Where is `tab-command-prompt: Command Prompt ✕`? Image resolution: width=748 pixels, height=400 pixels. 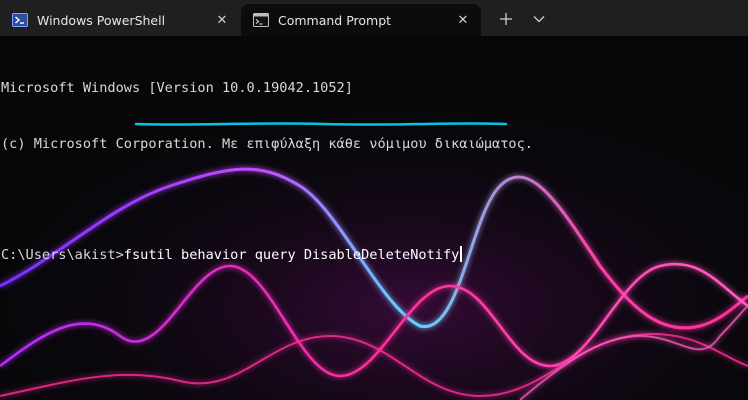
tab-command-prompt: Command Prompt ✕ is located at coordinates (361, 20).